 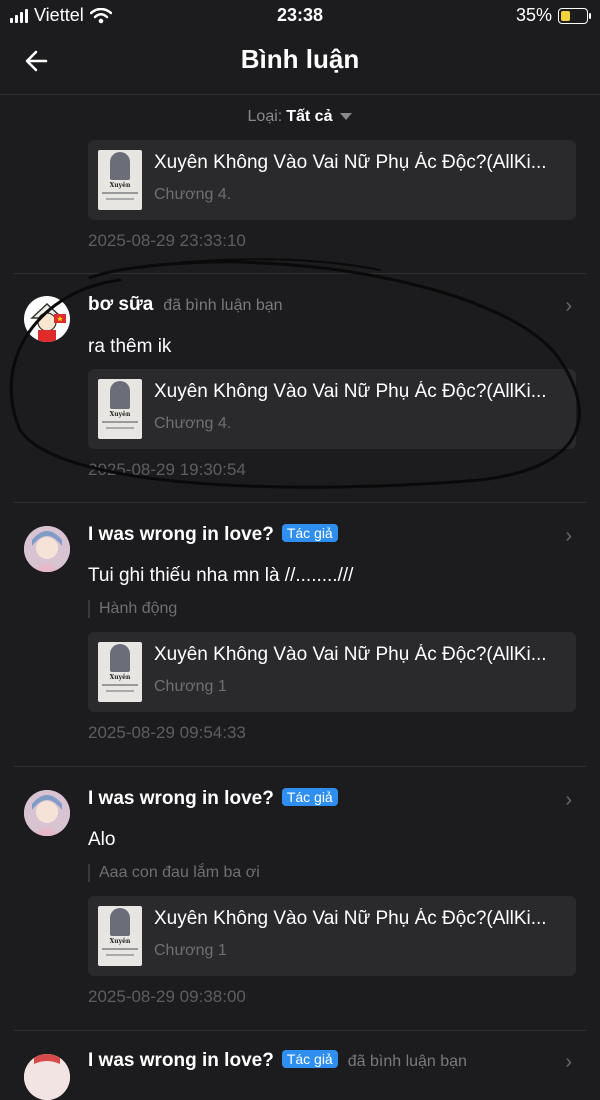 I want to click on nav-header: Bình luận, so click(x=300, y=62).